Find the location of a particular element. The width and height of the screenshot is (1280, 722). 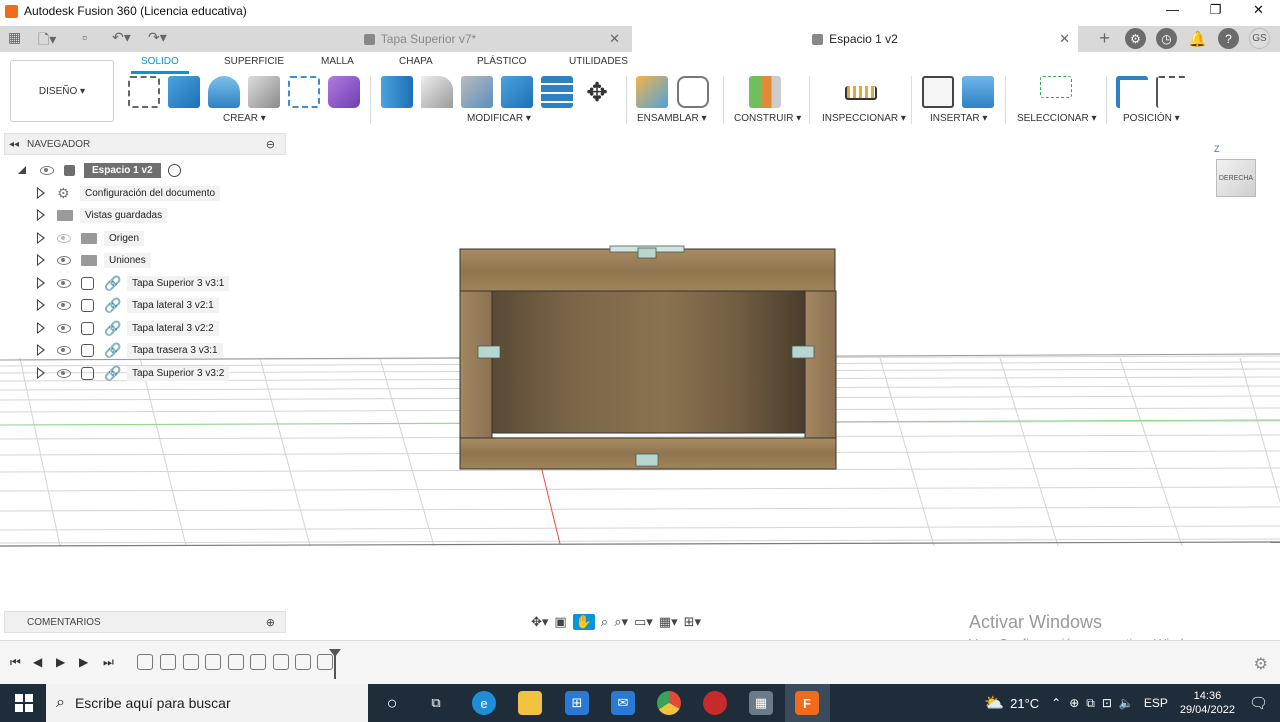

fillet-icon is located at coordinates (437, 92).